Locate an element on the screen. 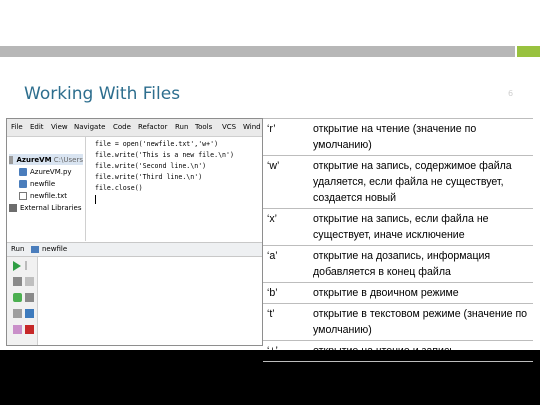 Image resolution: width=540 pixels, height=405 pixels. tree-item-external-libraries: External Libraries is located at coordinates (45, 207).